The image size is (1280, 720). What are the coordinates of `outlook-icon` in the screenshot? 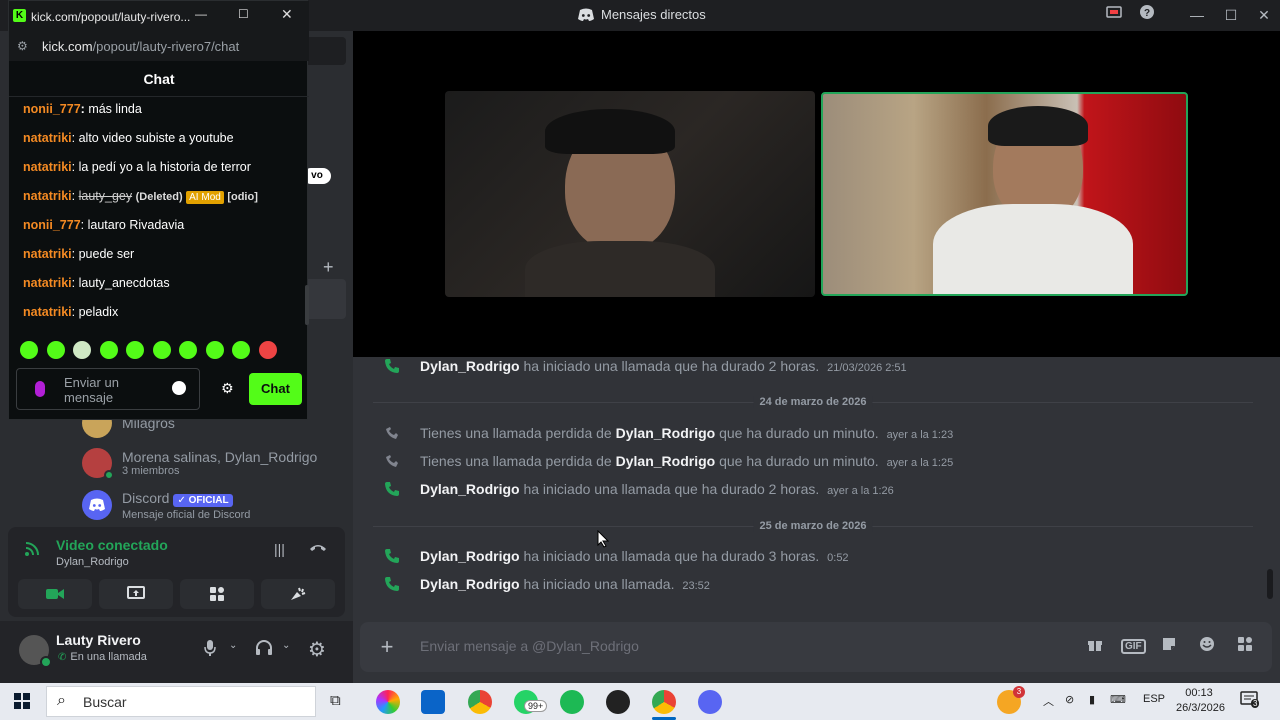 It's located at (433, 702).